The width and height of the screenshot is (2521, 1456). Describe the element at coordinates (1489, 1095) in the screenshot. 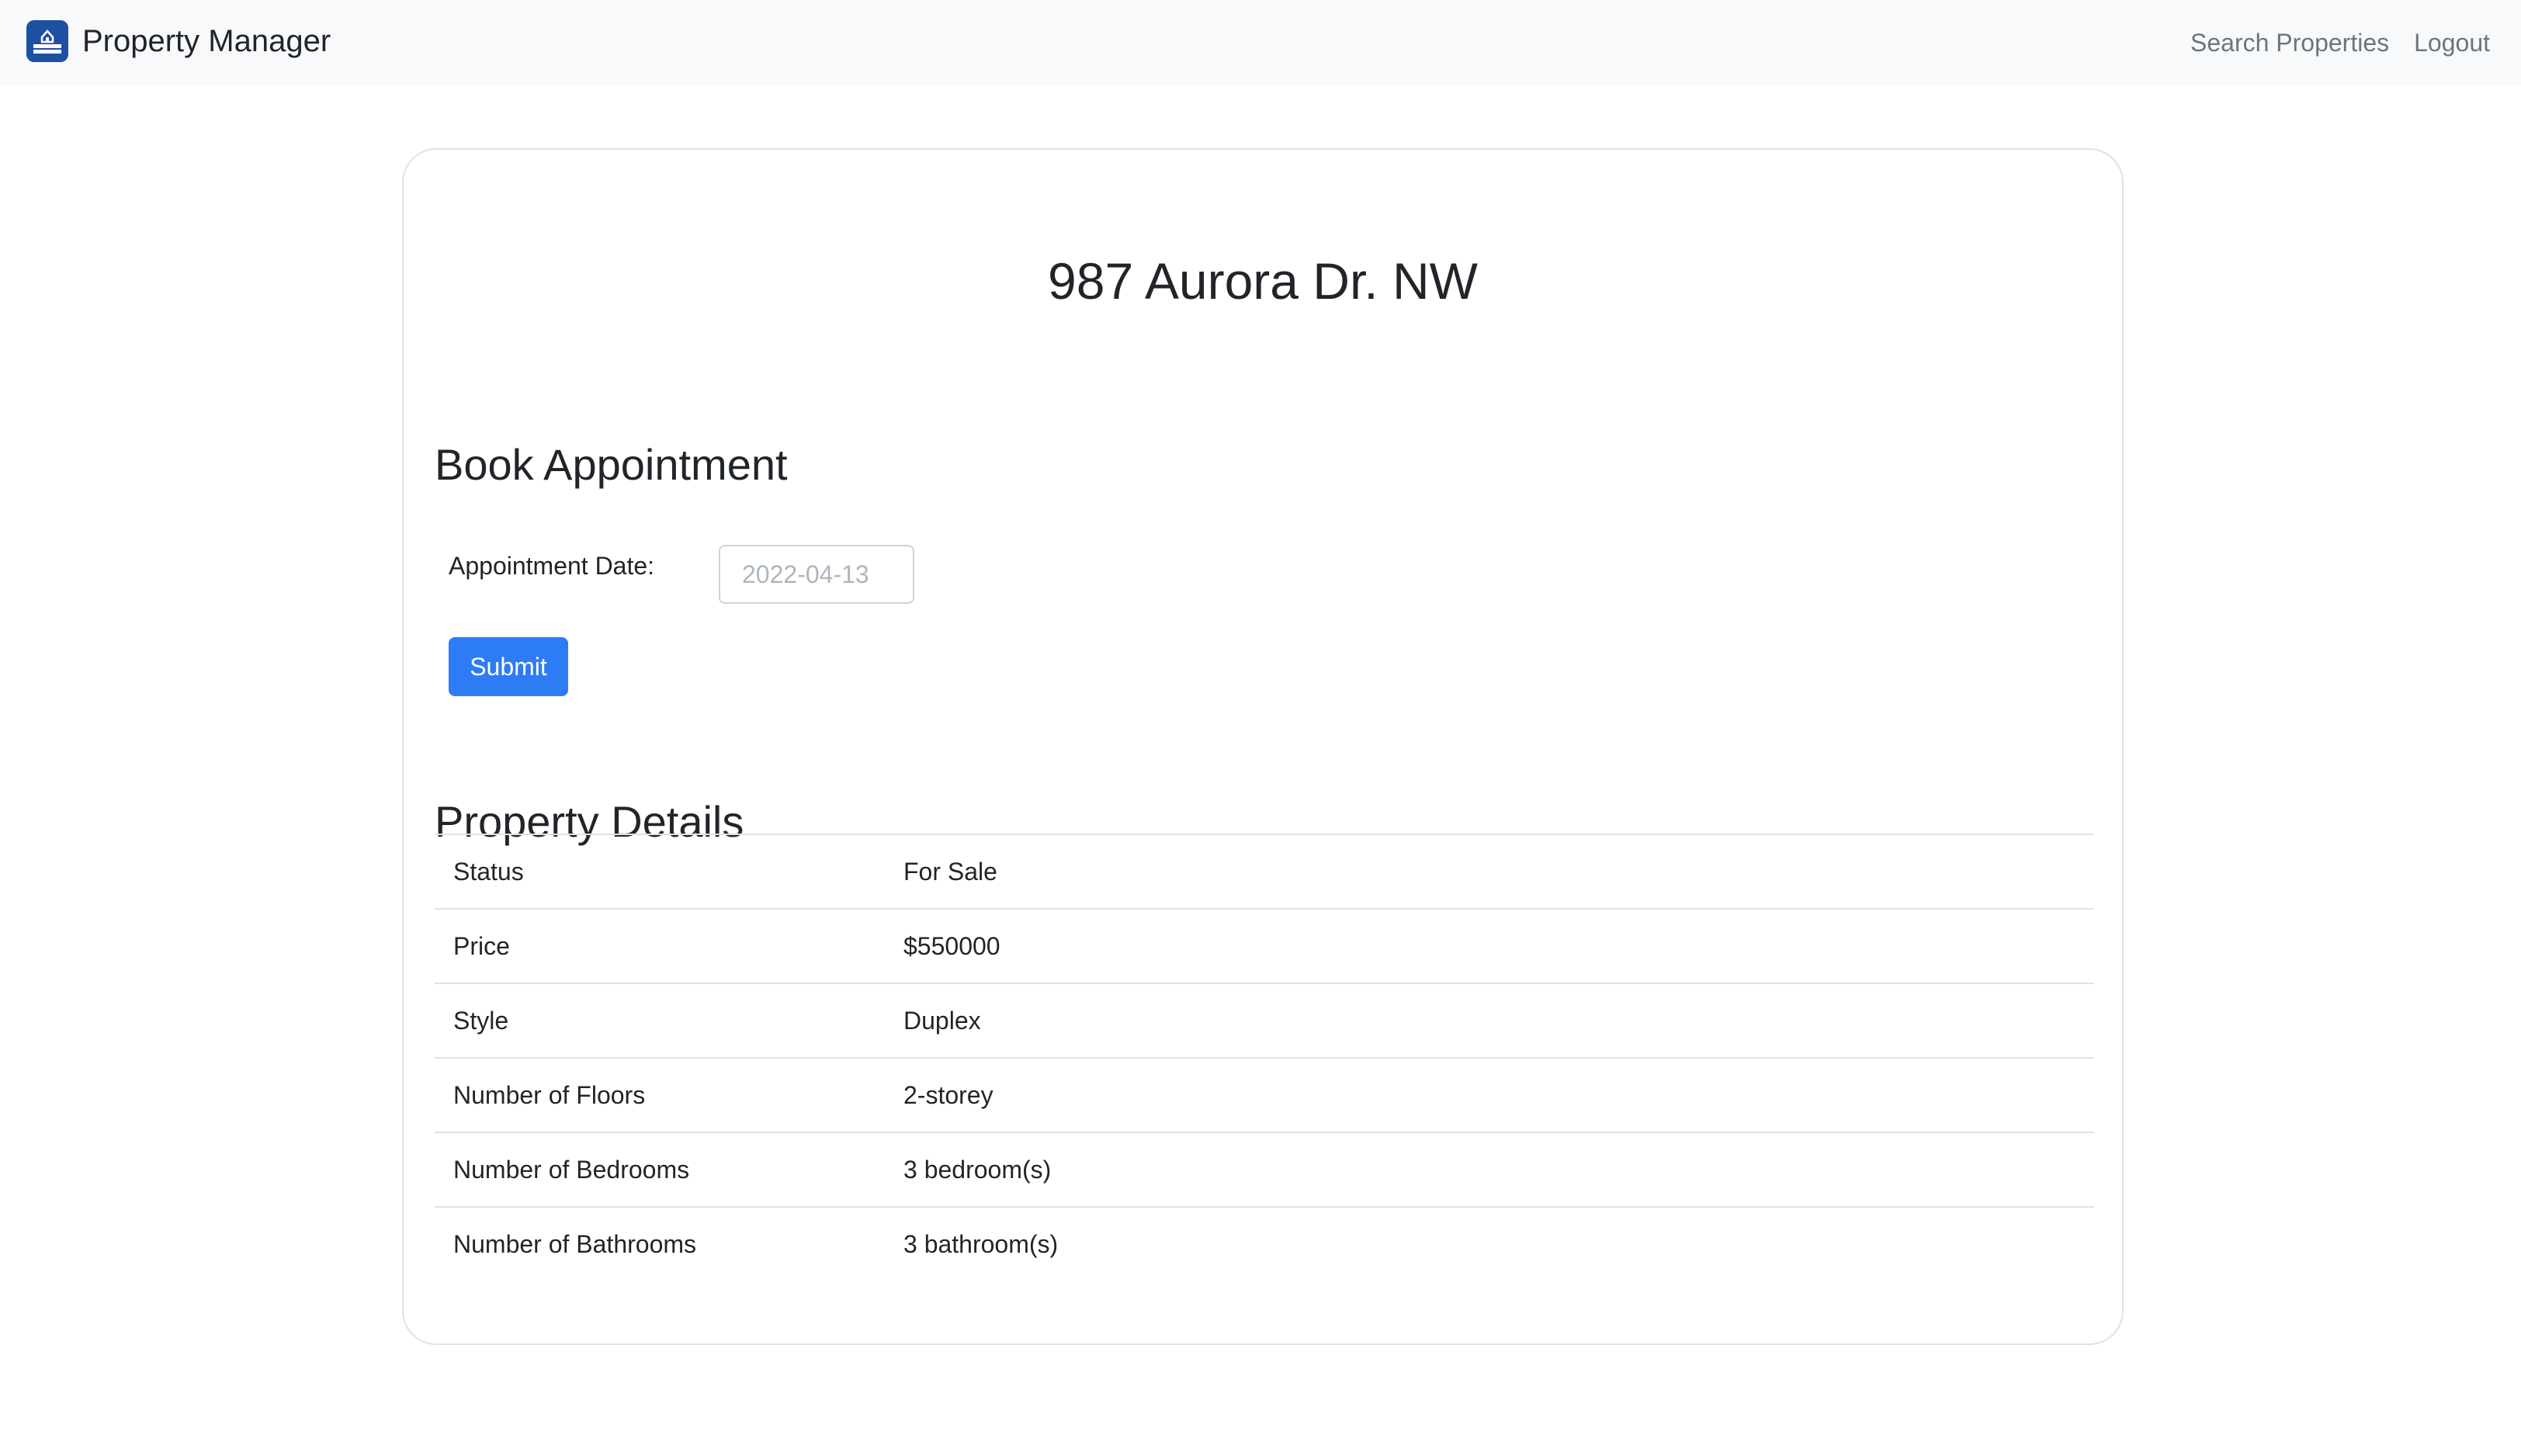

I see `row-value: 2-storey` at that location.